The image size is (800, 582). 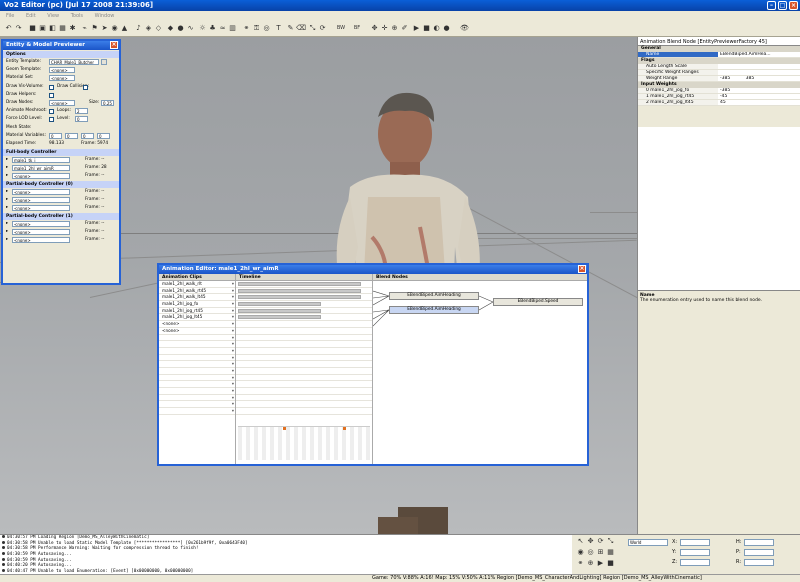 What do you see at coordinates (114, 45) in the screenshot?
I see `close-icon: ×` at bounding box center [114, 45].